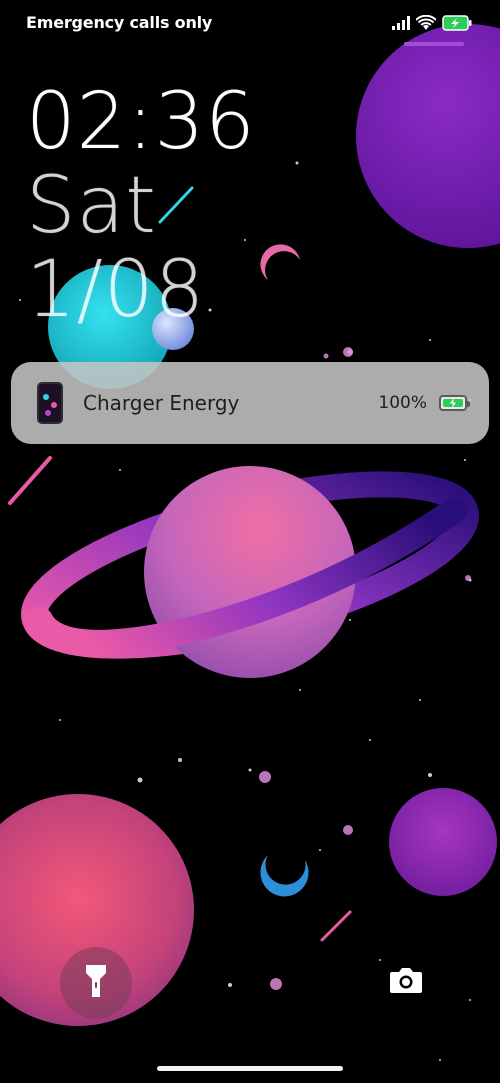  I want to click on clock-day: Sat, so click(91, 206).